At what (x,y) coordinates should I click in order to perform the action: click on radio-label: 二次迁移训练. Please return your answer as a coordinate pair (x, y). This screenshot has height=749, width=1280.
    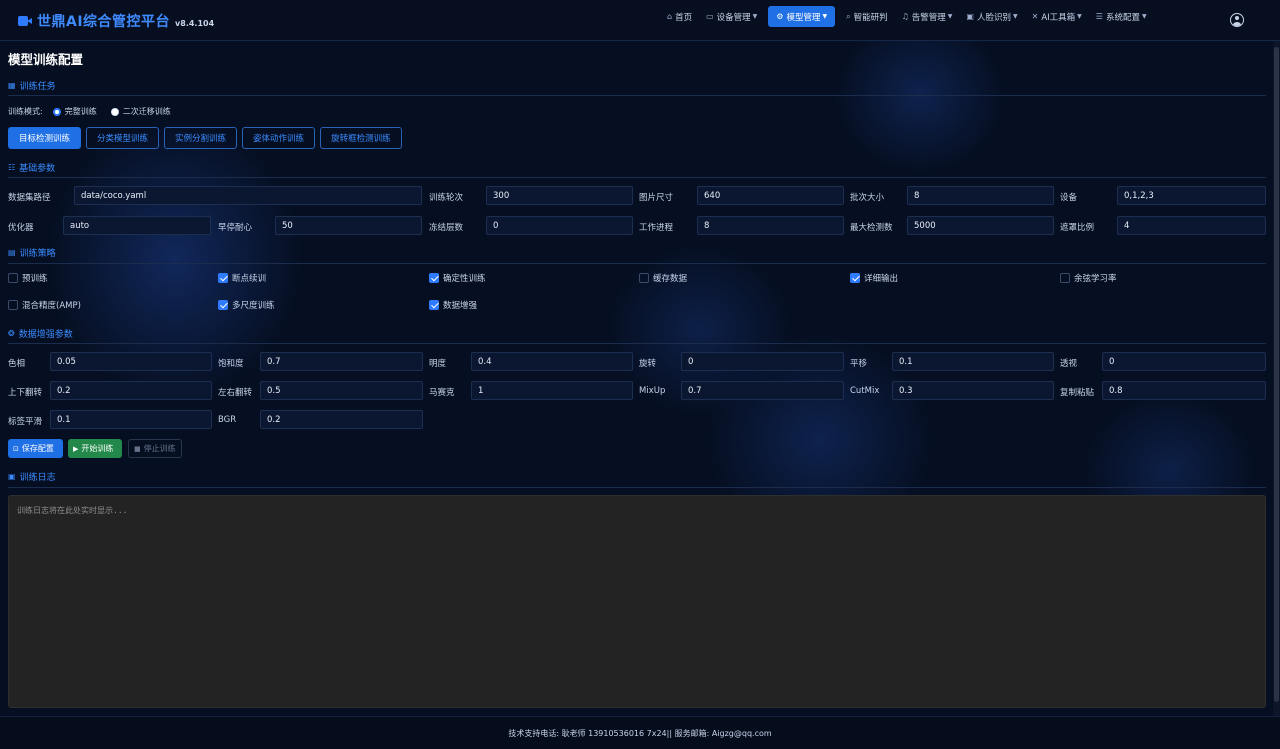
    Looking at the image, I should click on (146, 111).